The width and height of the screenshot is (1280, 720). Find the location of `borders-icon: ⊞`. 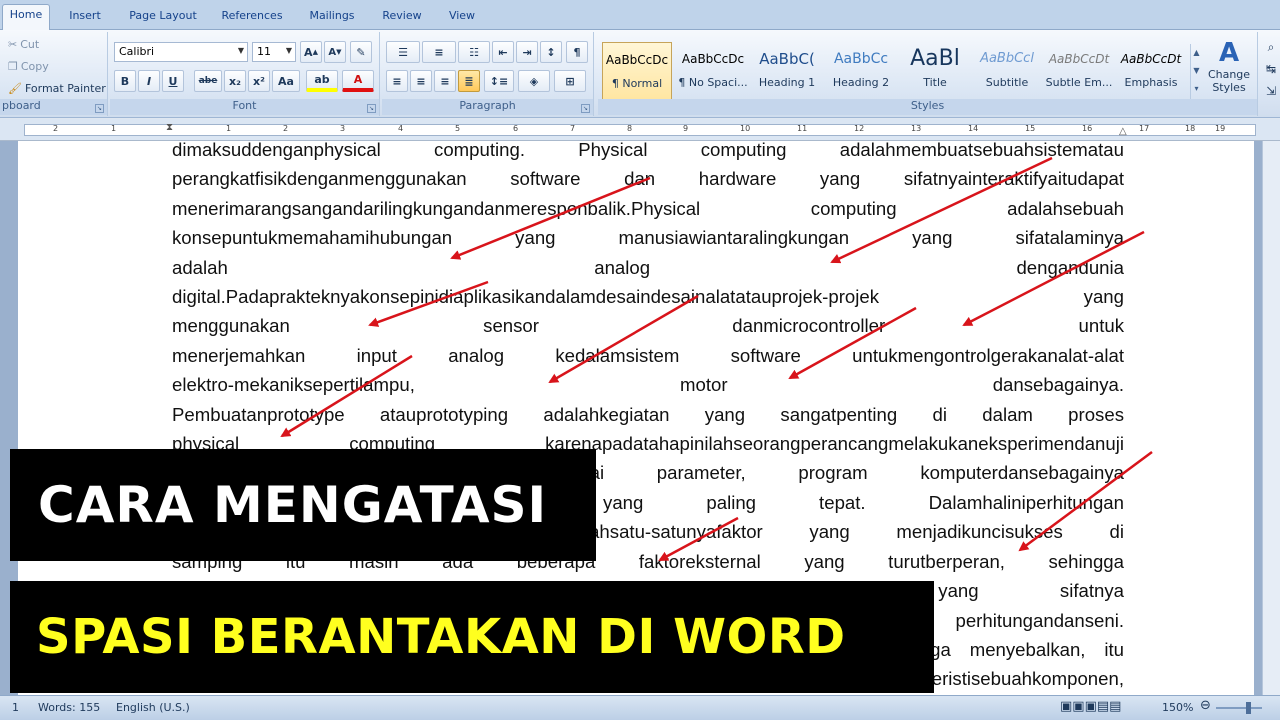

borders-icon: ⊞ is located at coordinates (570, 81).